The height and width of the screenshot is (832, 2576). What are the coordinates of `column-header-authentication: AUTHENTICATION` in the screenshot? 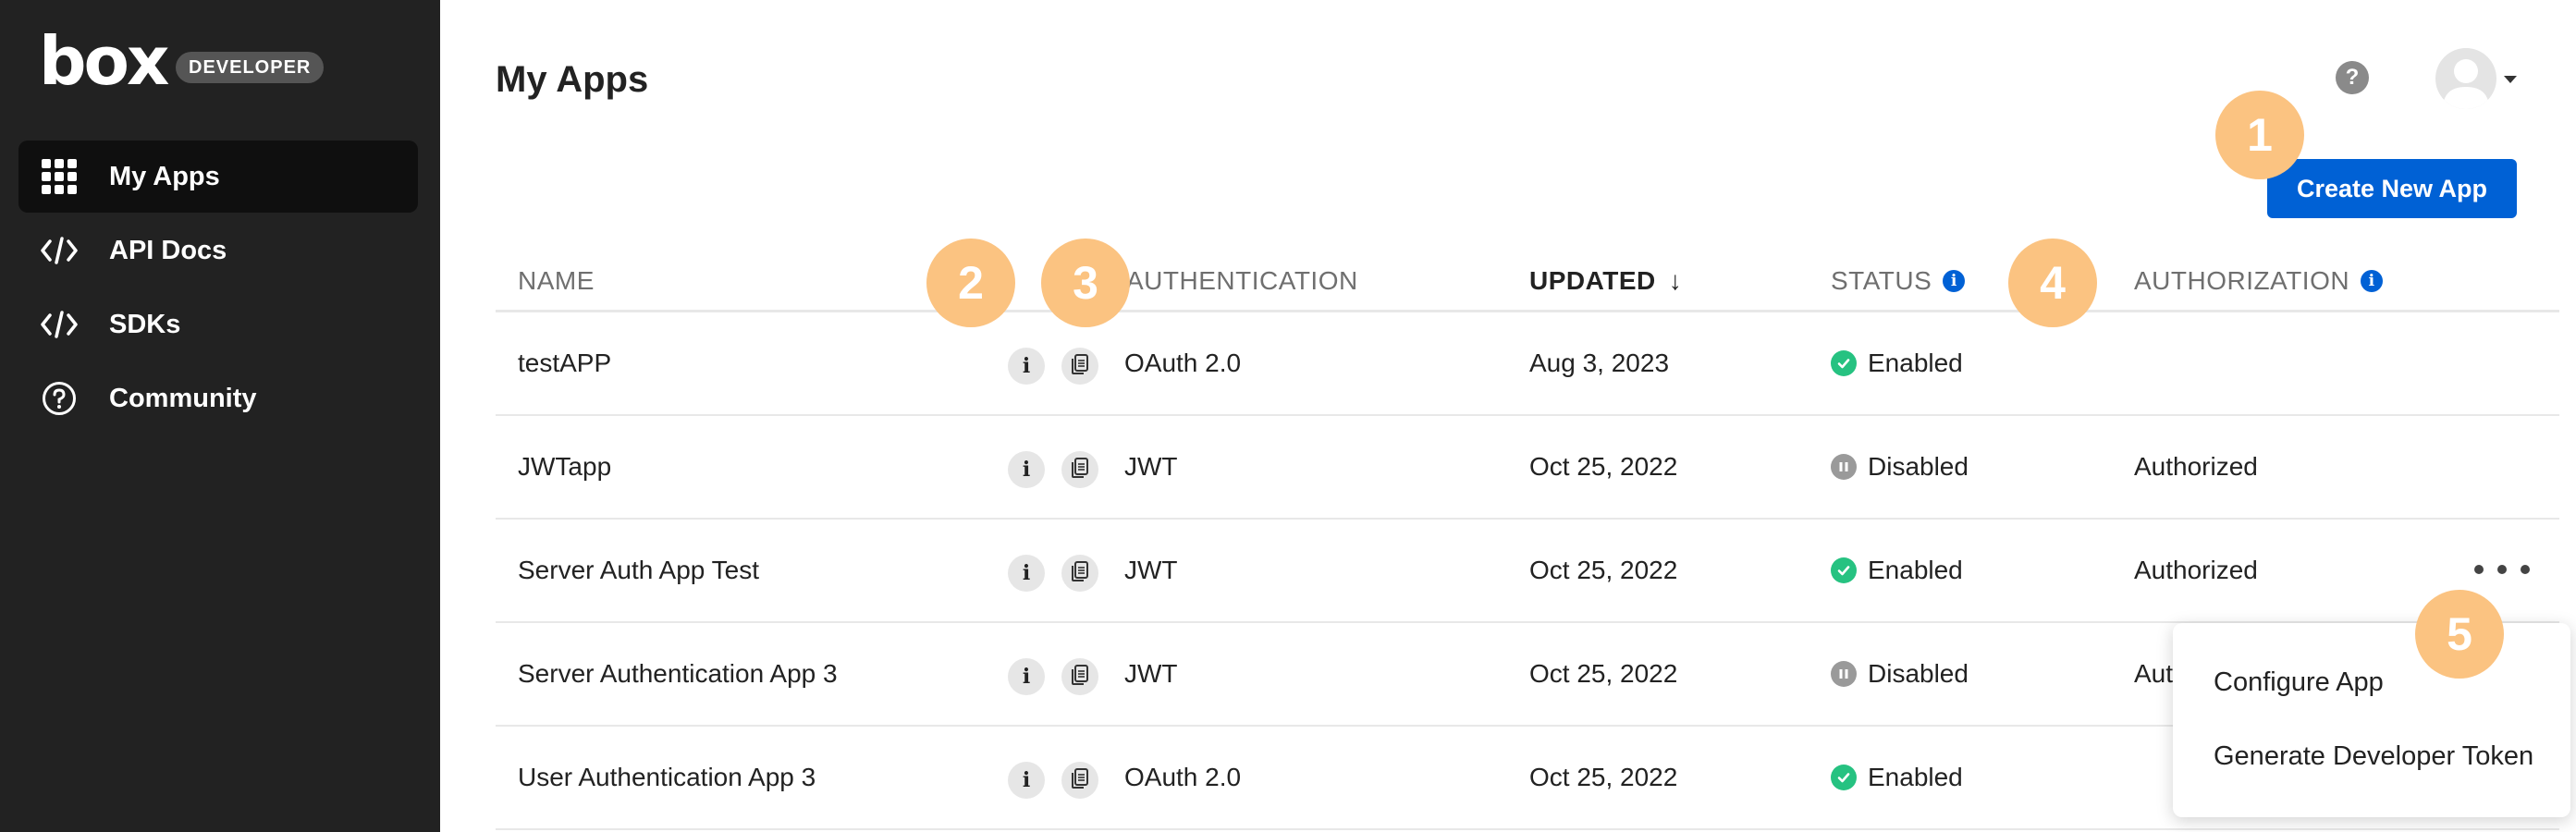 It's located at (1242, 281).